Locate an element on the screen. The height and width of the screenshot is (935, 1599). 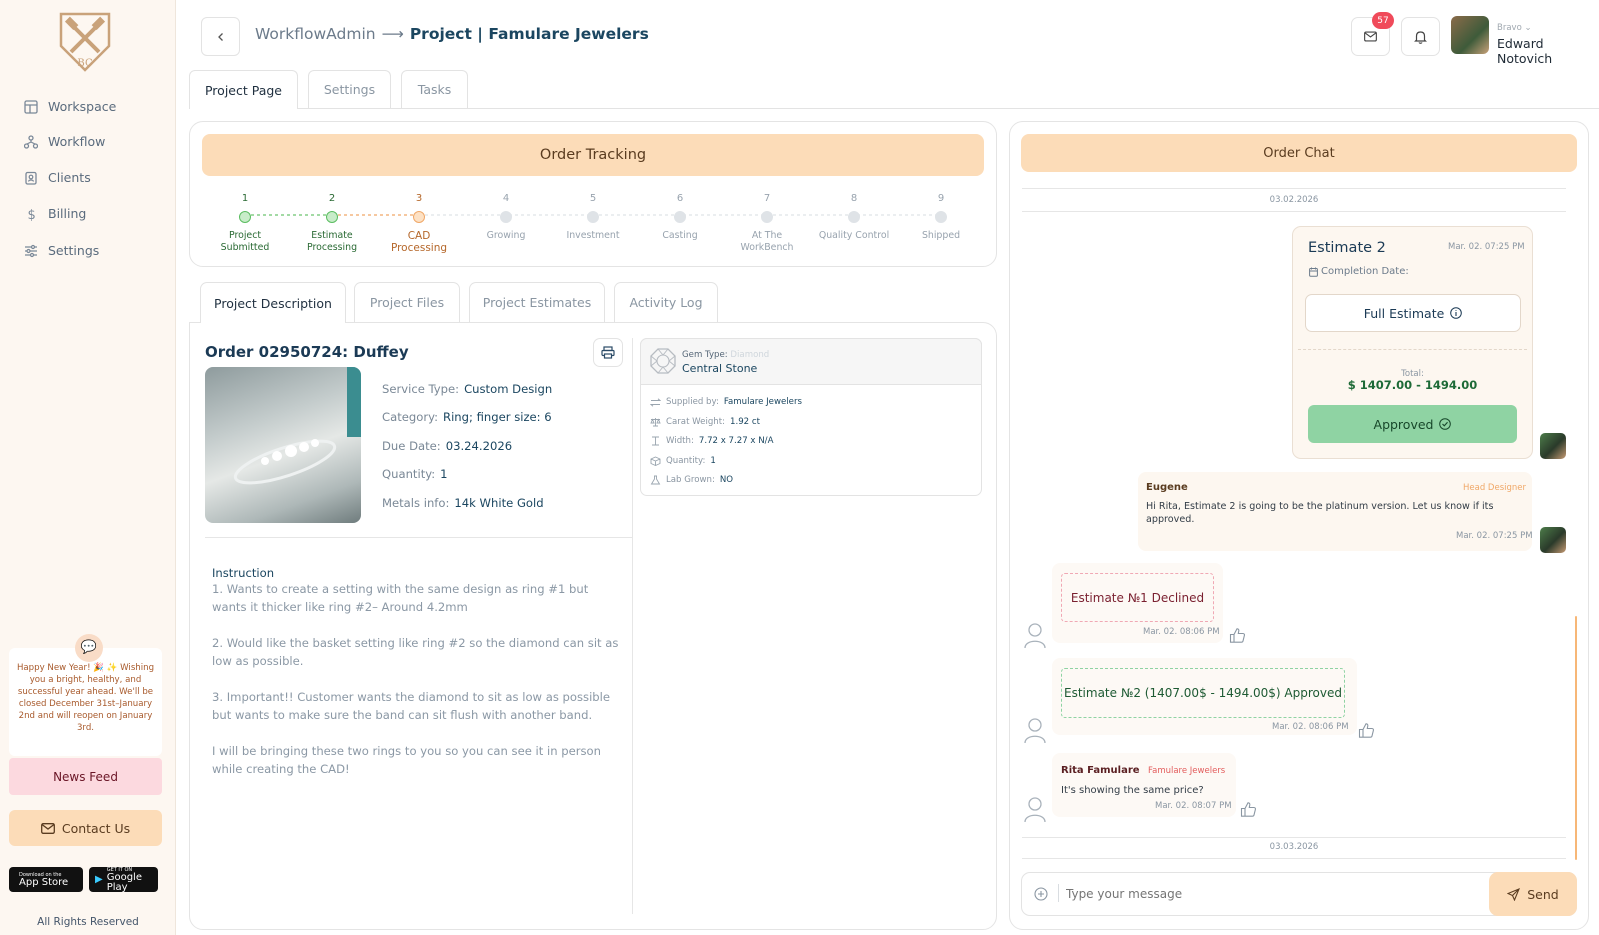
tracking-step: 1 Project Submitted is located at coordinates (245, 223).